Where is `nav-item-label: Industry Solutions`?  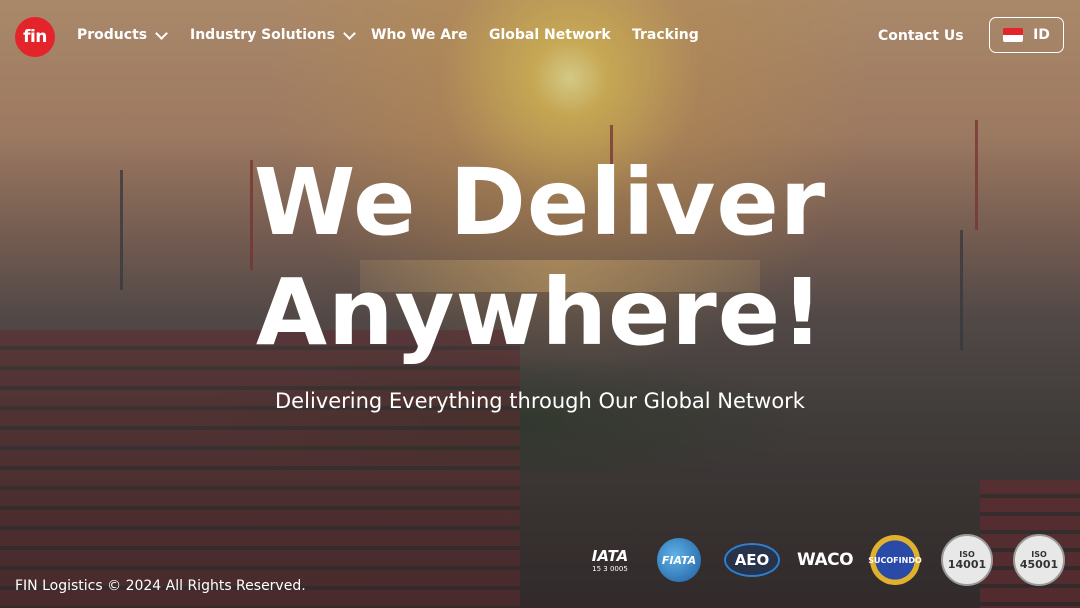
nav-item-label: Industry Solutions is located at coordinates (262, 35).